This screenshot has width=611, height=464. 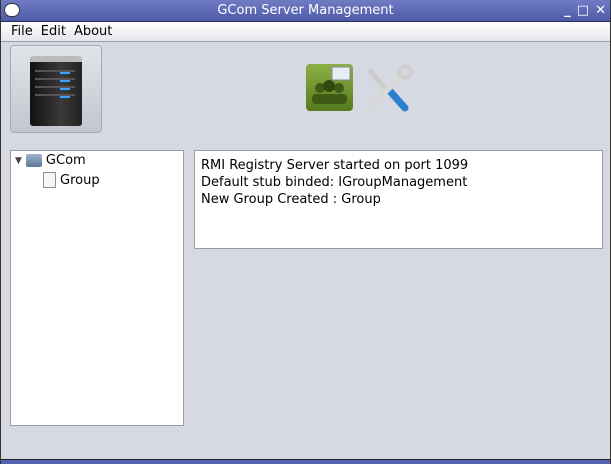 I want to click on settings-tools-button, so click(x=388, y=89).